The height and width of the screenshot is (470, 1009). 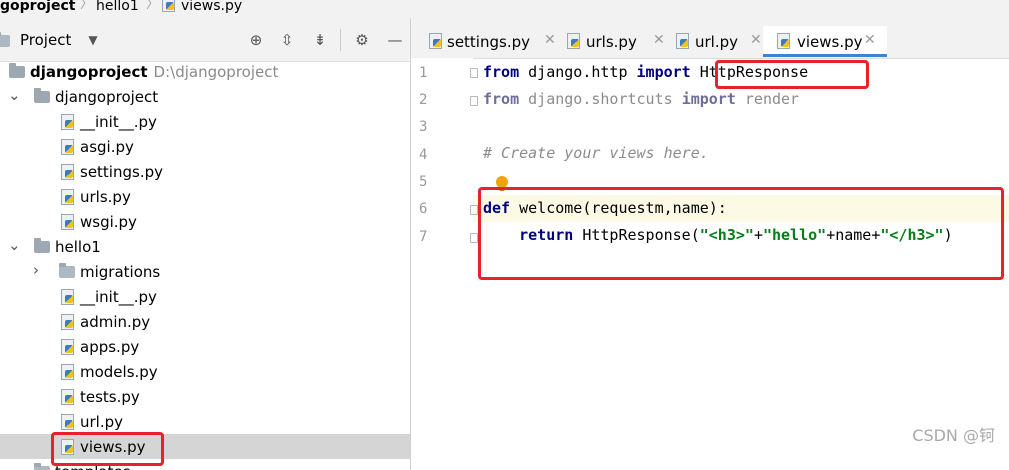 What do you see at coordinates (504, 9) in the screenshot?
I see `breadcrumb: goproject 〉 hello1 〉 views.py` at bounding box center [504, 9].